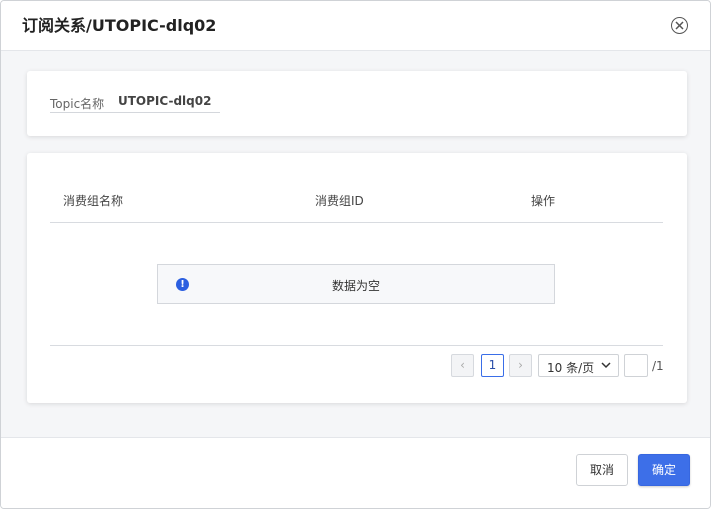 The height and width of the screenshot is (509, 711). What do you see at coordinates (339, 201) in the screenshot?
I see `column-header-group-id: 消费组ID` at bounding box center [339, 201].